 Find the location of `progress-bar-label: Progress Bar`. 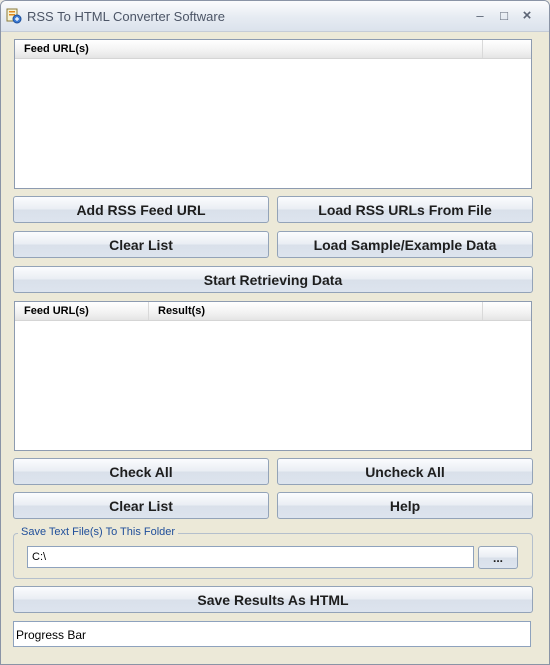

progress-bar-label: Progress Bar is located at coordinates (51, 635).